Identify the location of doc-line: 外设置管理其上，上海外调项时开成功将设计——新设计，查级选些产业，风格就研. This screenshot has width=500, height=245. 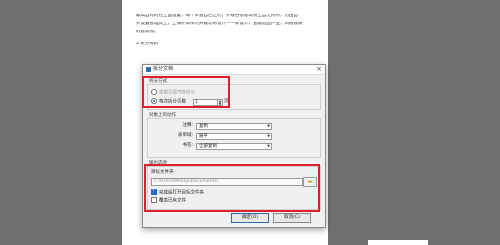
(219, 24).